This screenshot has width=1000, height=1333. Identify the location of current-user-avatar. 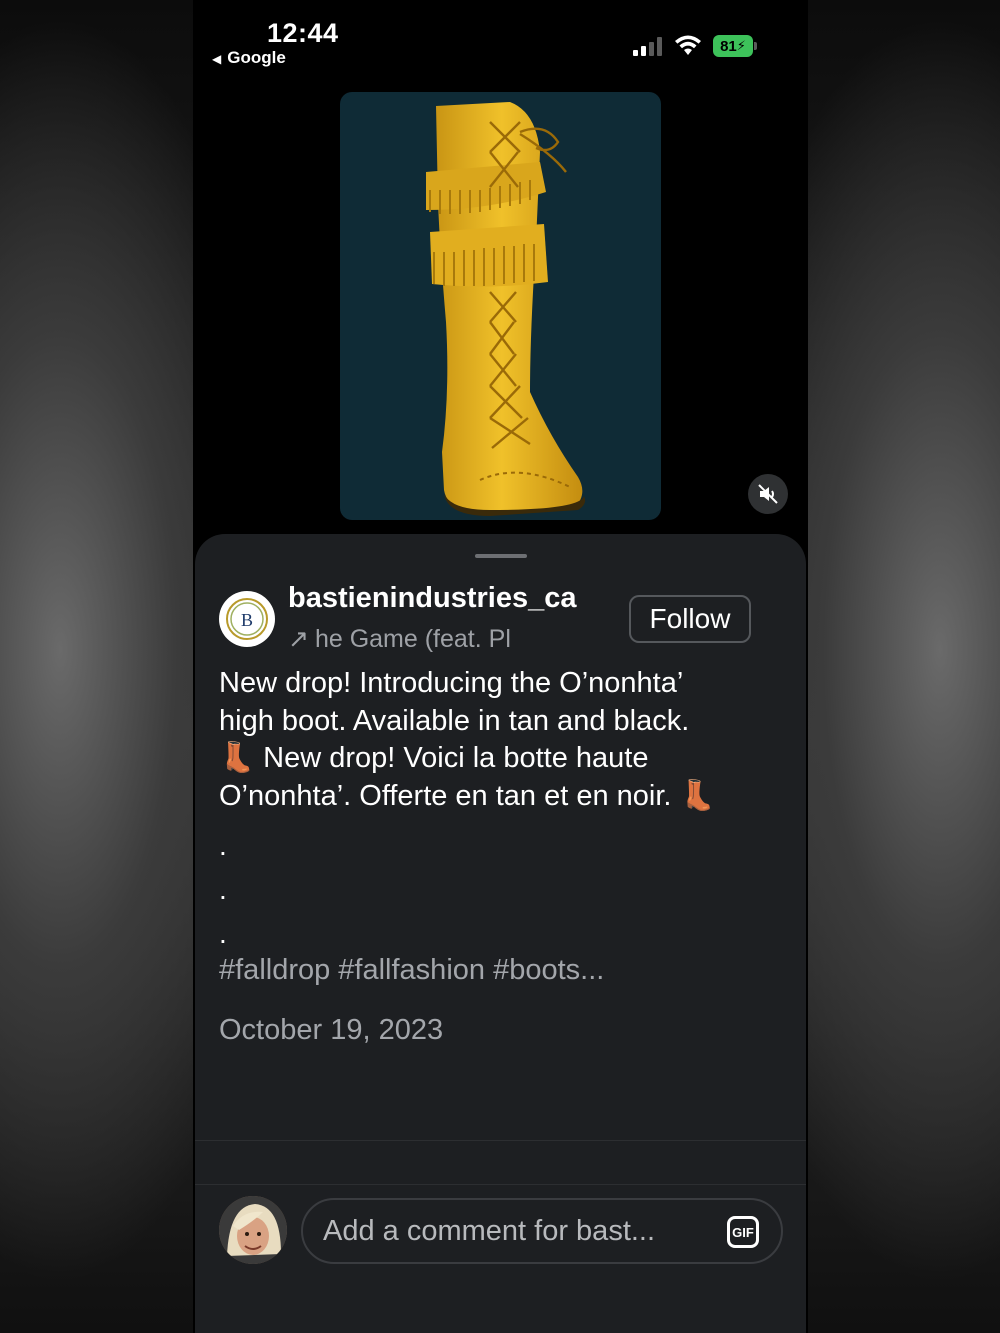
(253, 1230).